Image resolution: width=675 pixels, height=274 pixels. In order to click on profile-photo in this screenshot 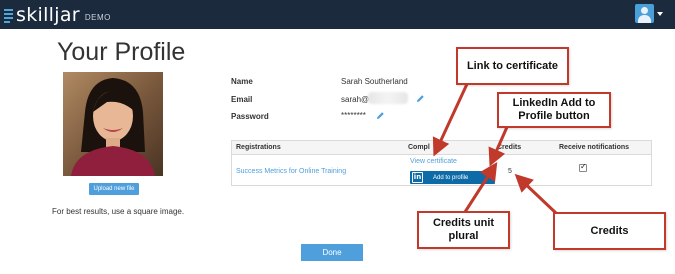, I will do `click(113, 124)`.